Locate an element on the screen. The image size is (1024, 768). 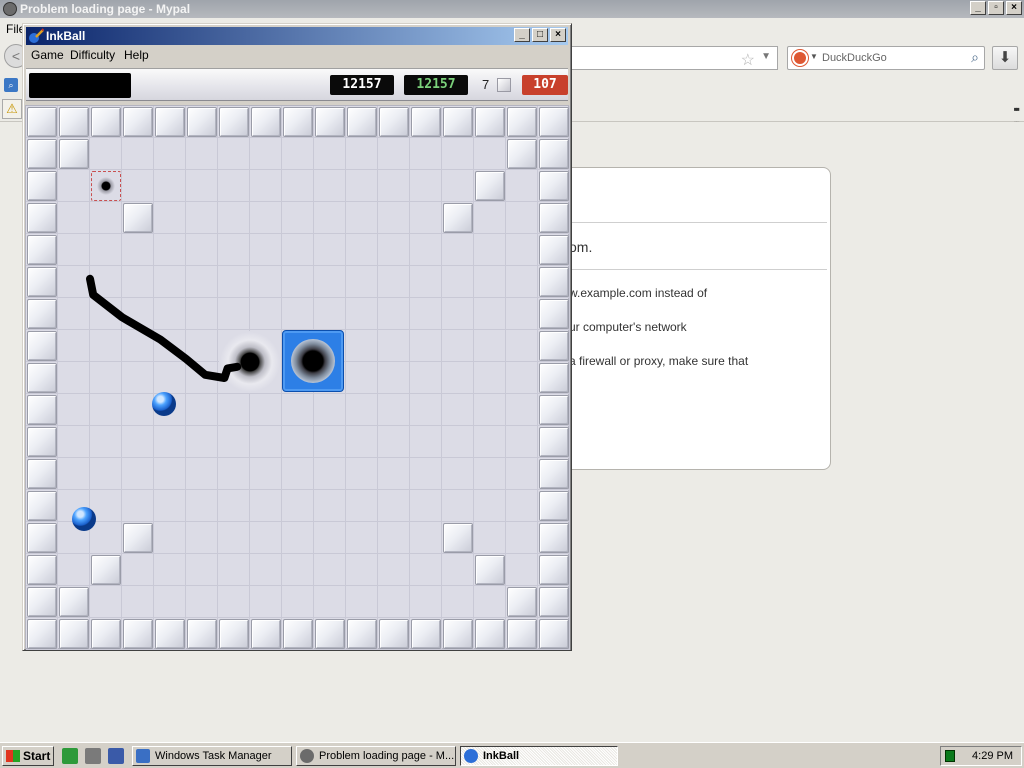
download-button: ⬇ is located at coordinates (1005, 58).